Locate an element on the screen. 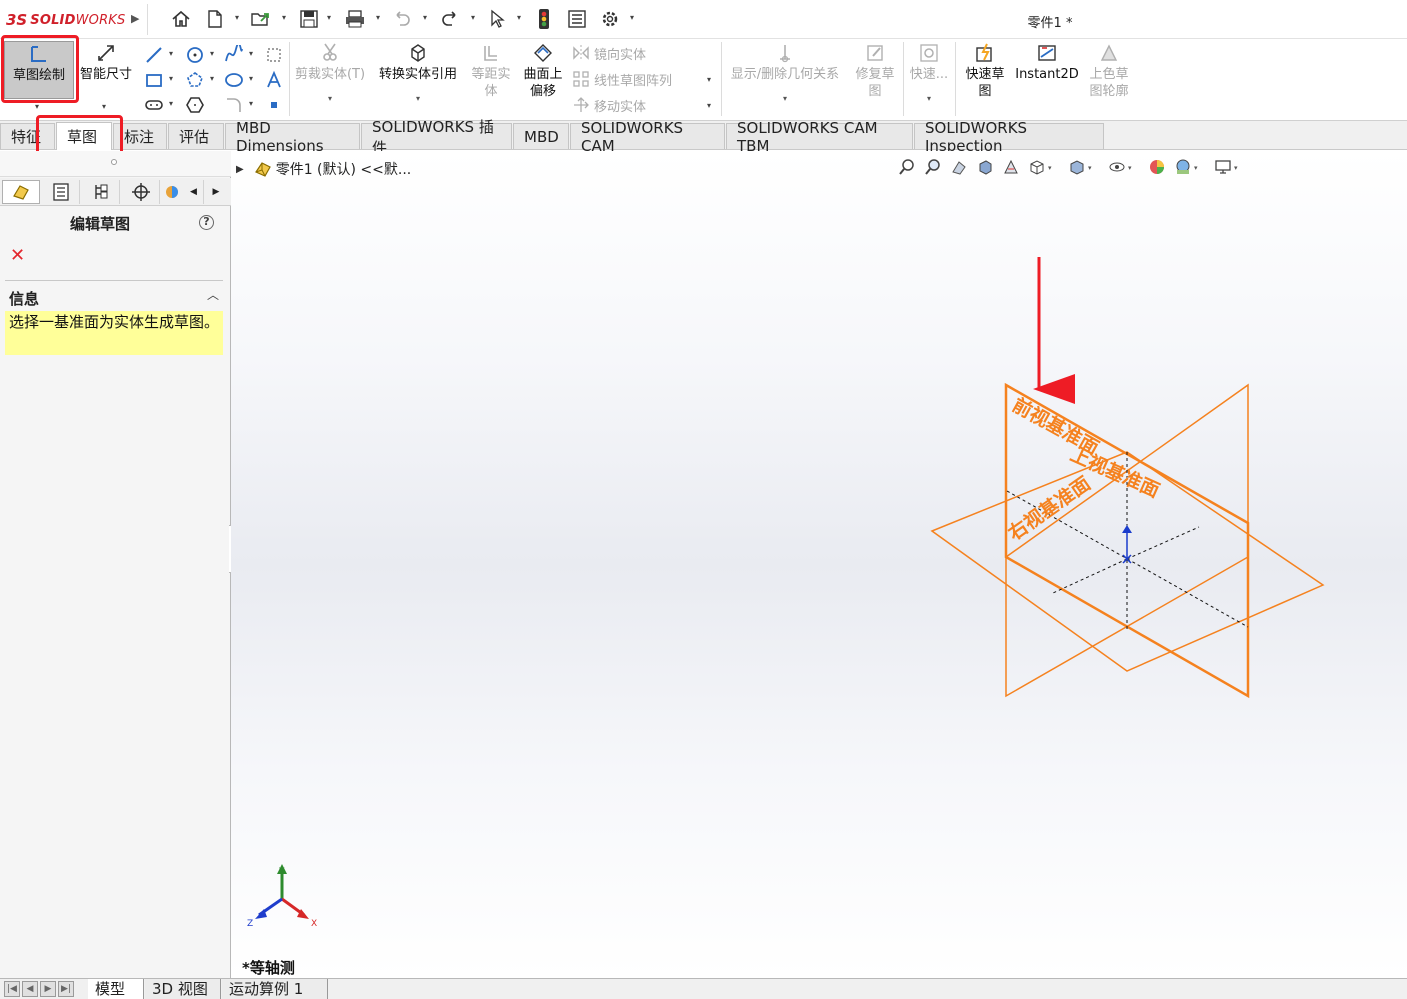 The width and height of the screenshot is (1407, 999). convert-dropdown-icon: ▾ is located at coordinates (418, 98).